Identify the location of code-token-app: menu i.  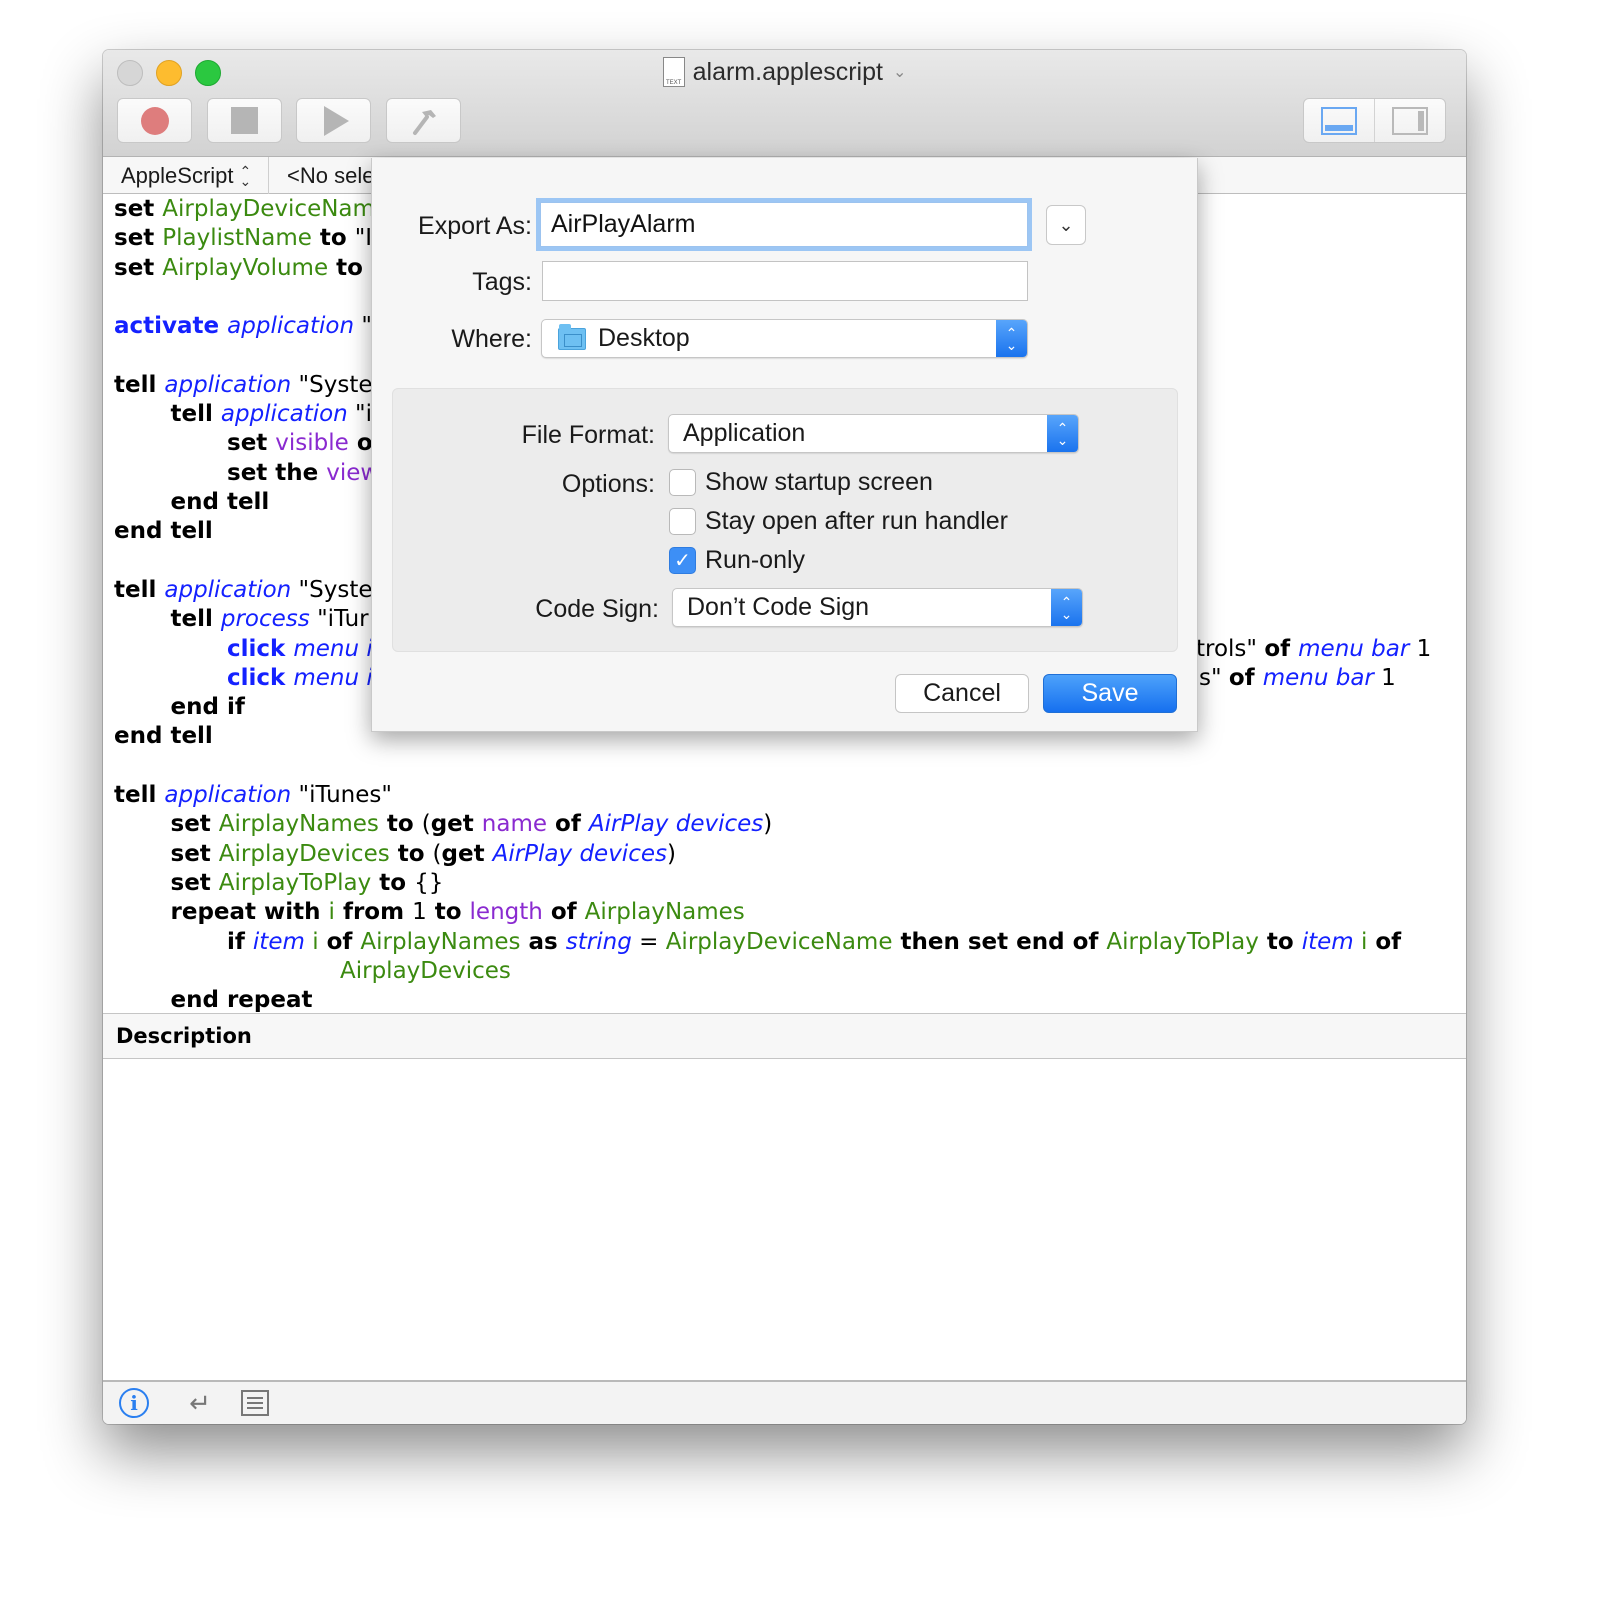
(333, 677).